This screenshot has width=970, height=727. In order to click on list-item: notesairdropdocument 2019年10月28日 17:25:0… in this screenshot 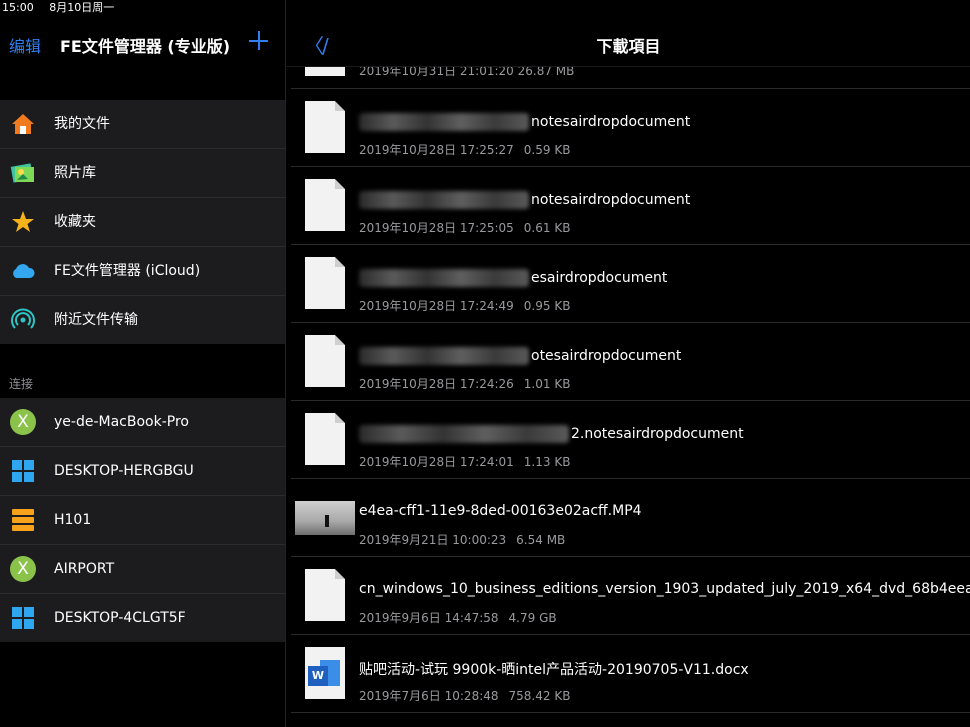, I will do `click(630, 206)`.